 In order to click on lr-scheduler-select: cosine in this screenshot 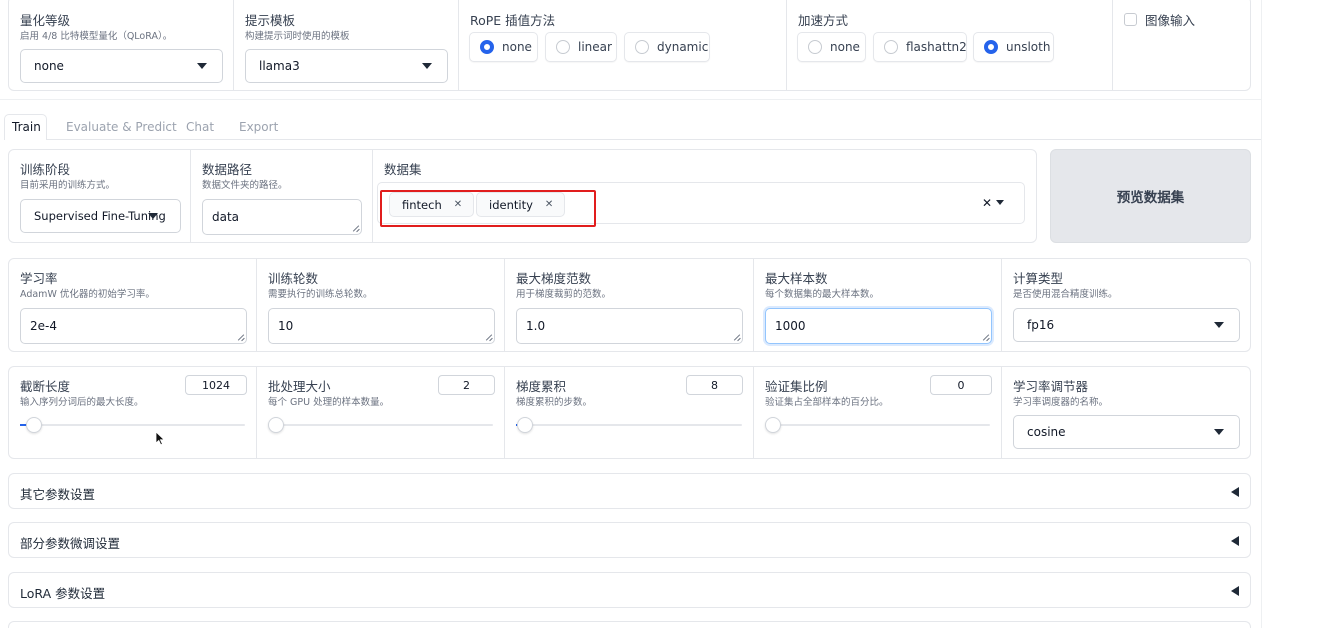, I will do `click(1126, 432)`.